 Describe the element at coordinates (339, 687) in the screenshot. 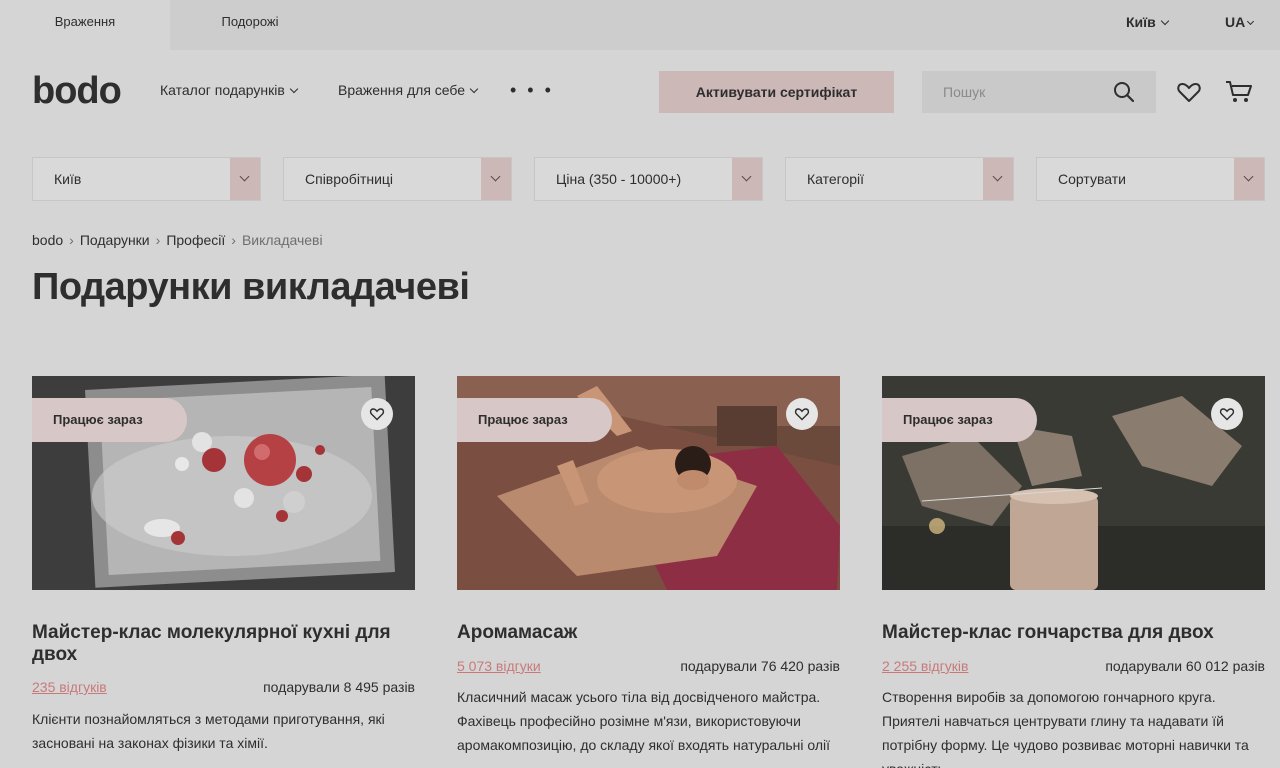

I see `gifted-count: подарували 8 495 разів` at that location.